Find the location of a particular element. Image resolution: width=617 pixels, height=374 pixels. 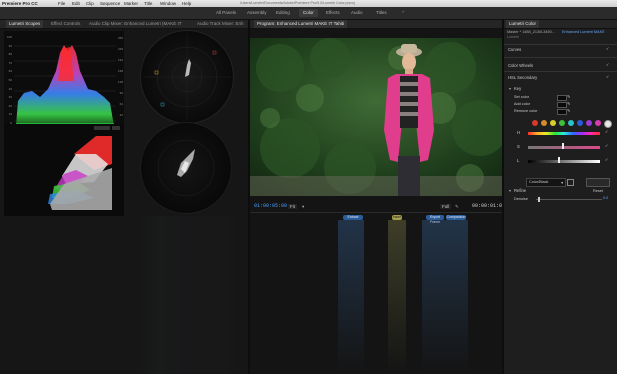

menu-help: Help is located at coordinates (186, 3).